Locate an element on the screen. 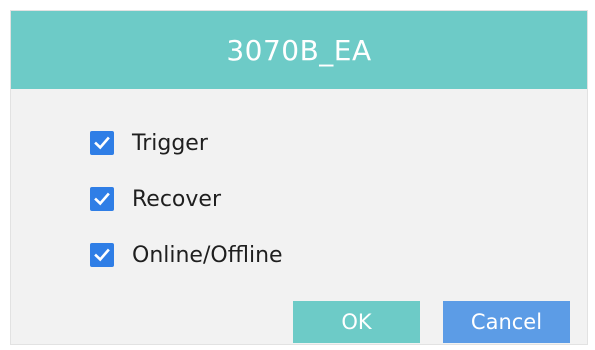 This screenshot has height=350, width=595. option-recover: Recover is located at coordinates (155, 199).